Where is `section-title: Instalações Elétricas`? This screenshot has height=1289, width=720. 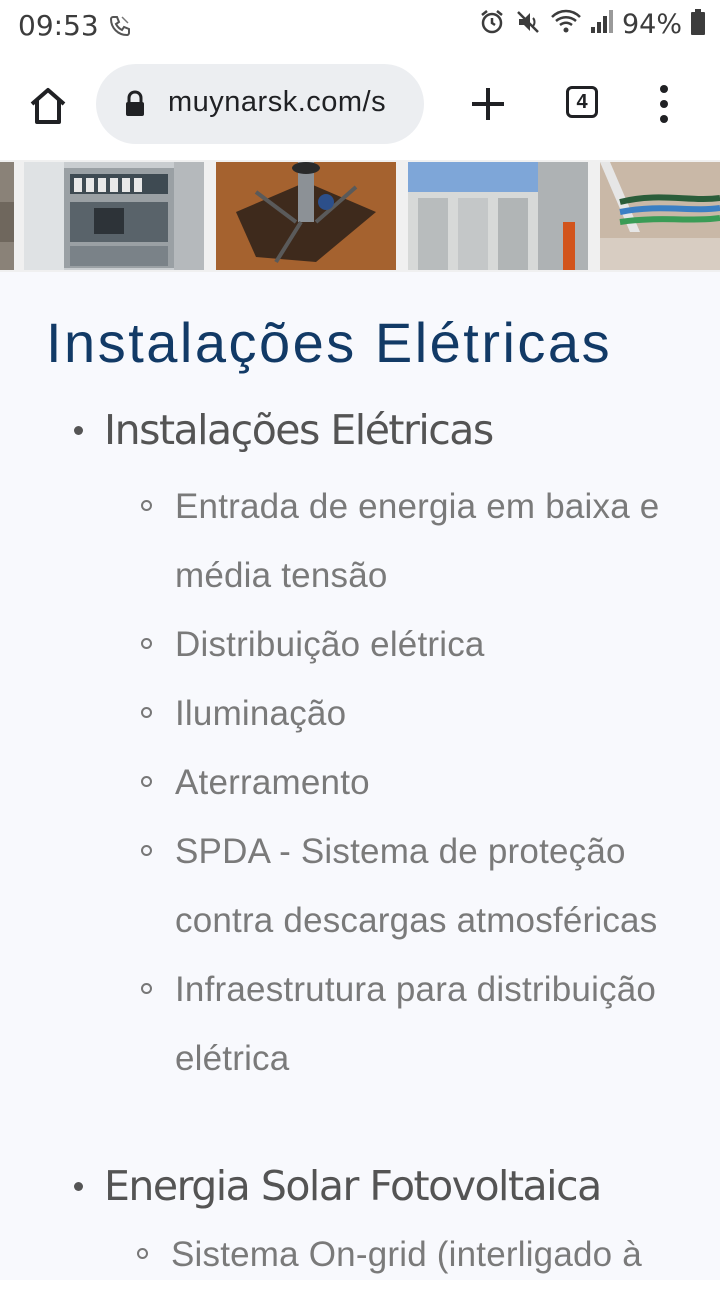
section-title: Instalações Elétricas is located at coordinates (299, 430).